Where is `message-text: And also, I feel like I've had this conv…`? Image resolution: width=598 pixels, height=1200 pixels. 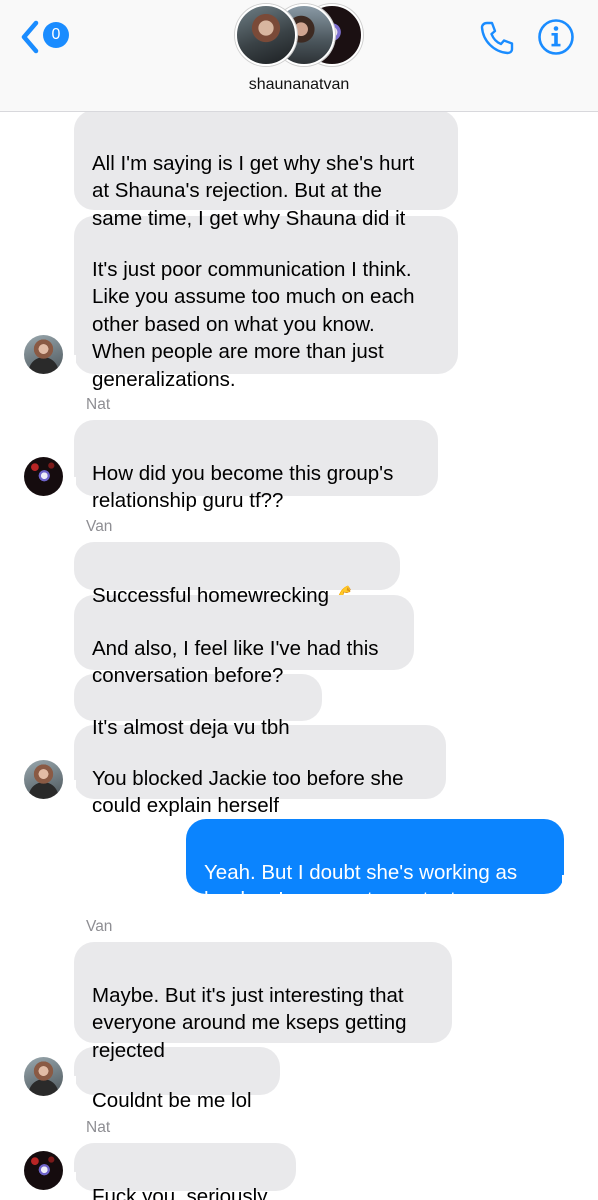
message-text: And also, I feel like I've had this conv… is located at coordinates (235, 662).